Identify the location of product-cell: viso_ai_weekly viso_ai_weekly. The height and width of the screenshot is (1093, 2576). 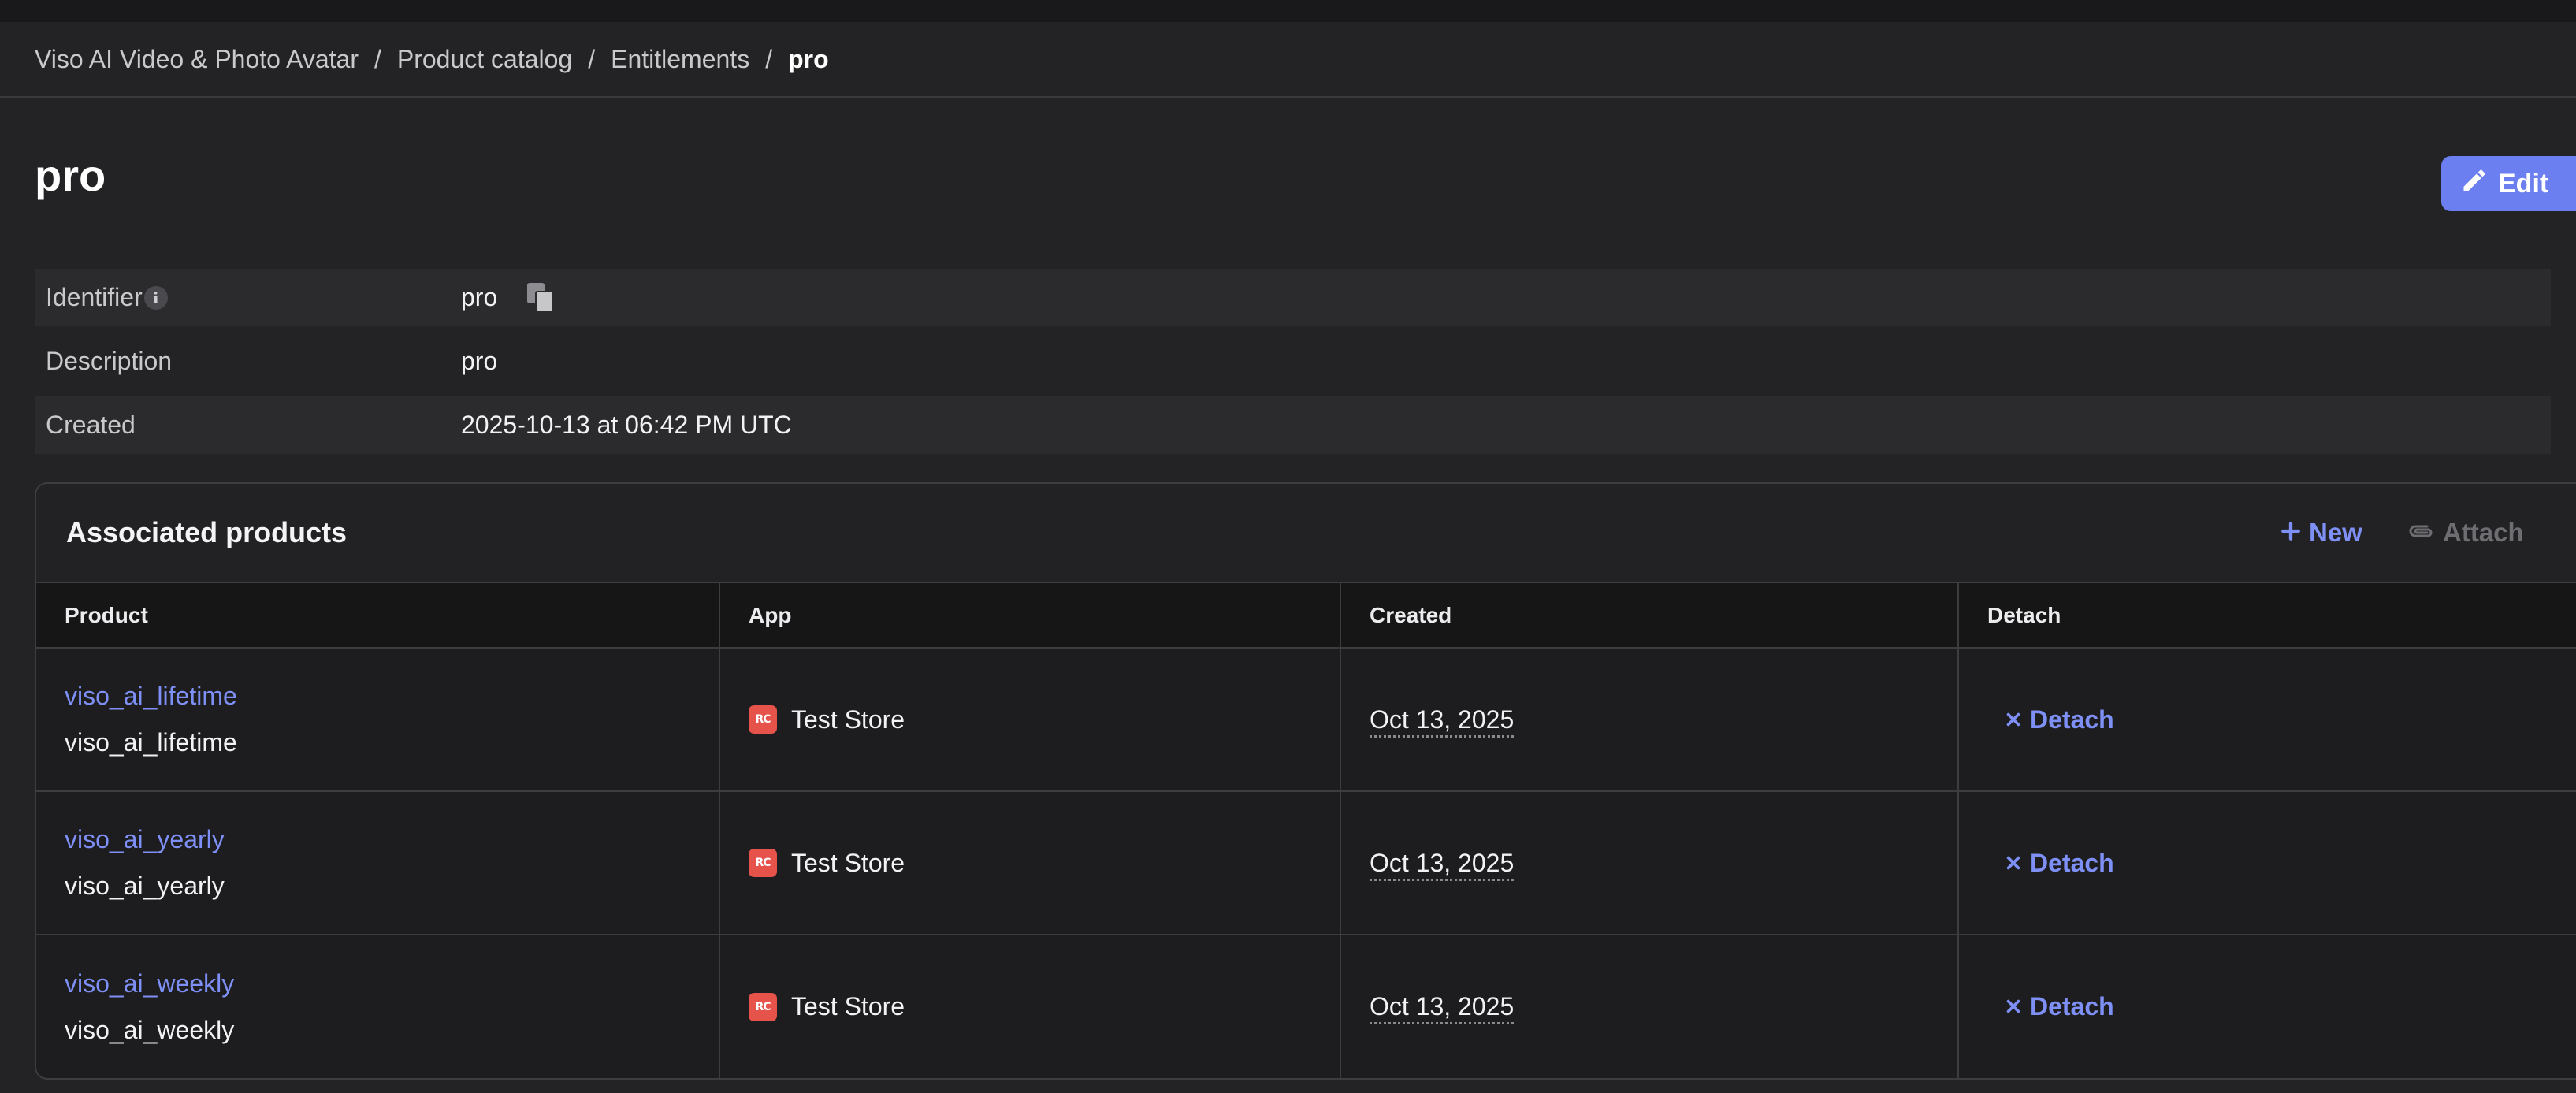
(377, 1006).